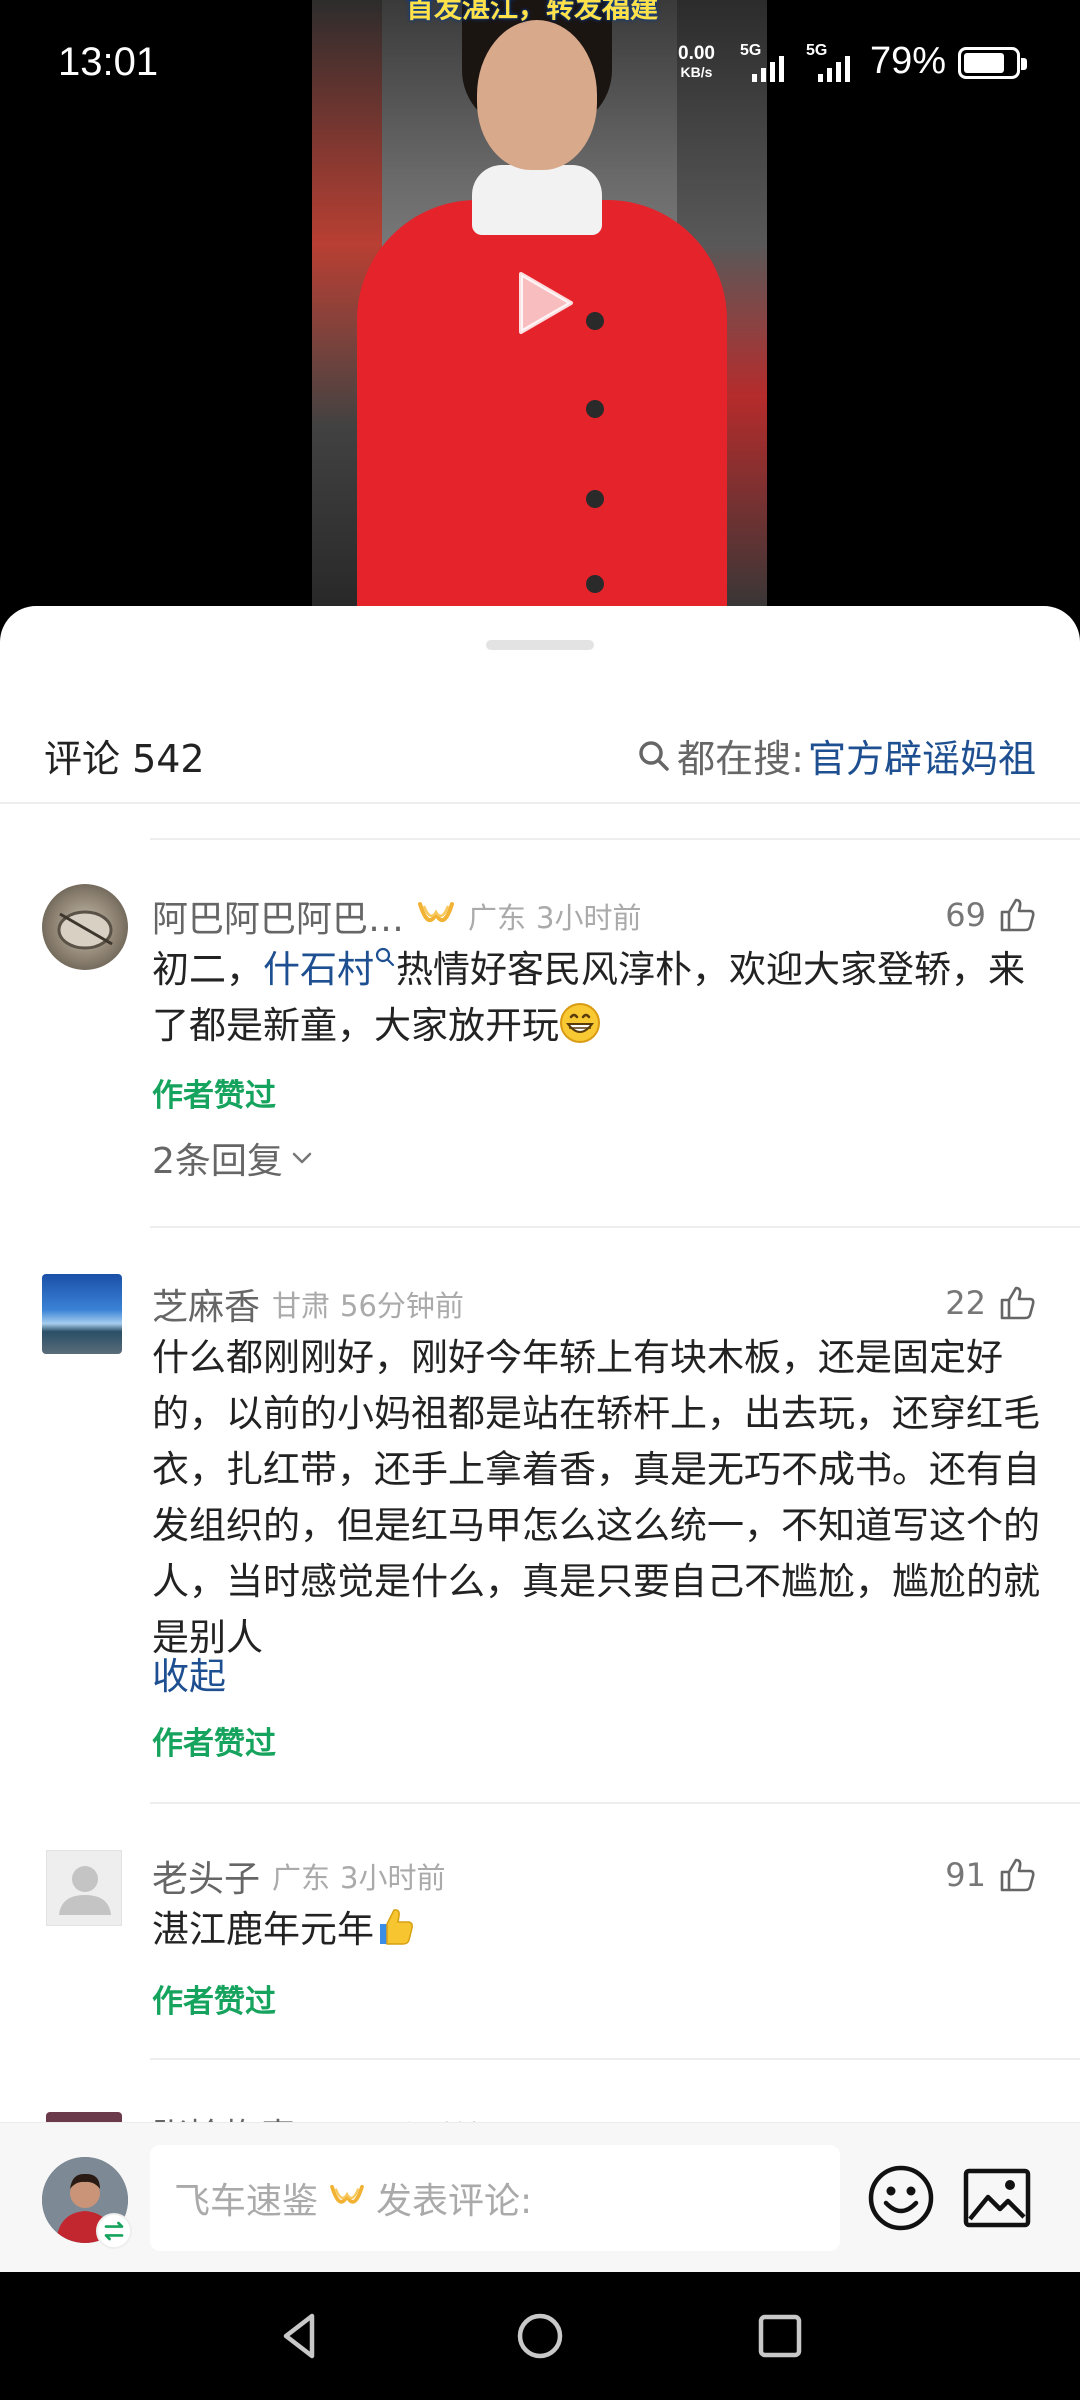 The image size is (1080, 2400). I want to click on network-speed-unit: KB/s, so click(696, 72).